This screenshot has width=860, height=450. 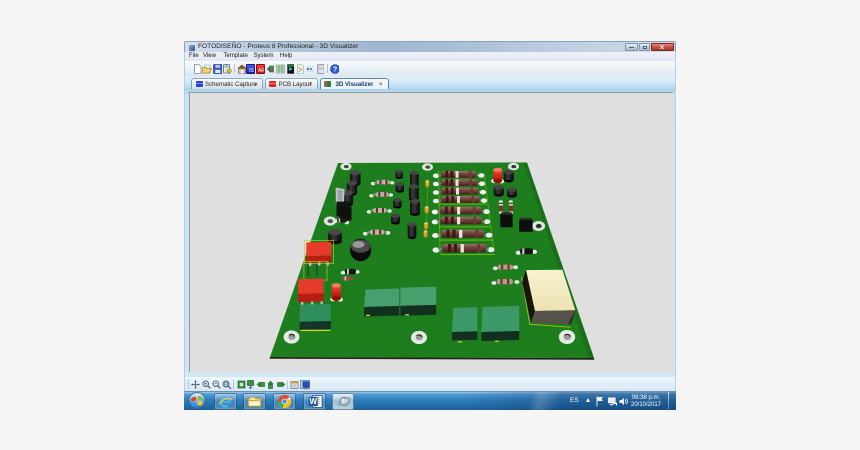 I want to click on svg-text: AR, so click(x=261, y=71).